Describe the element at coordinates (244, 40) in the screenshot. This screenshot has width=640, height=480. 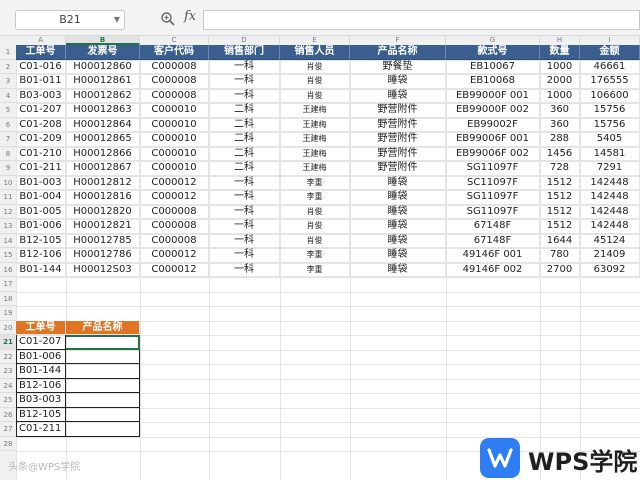
I see `column-header-d: D` at that location.